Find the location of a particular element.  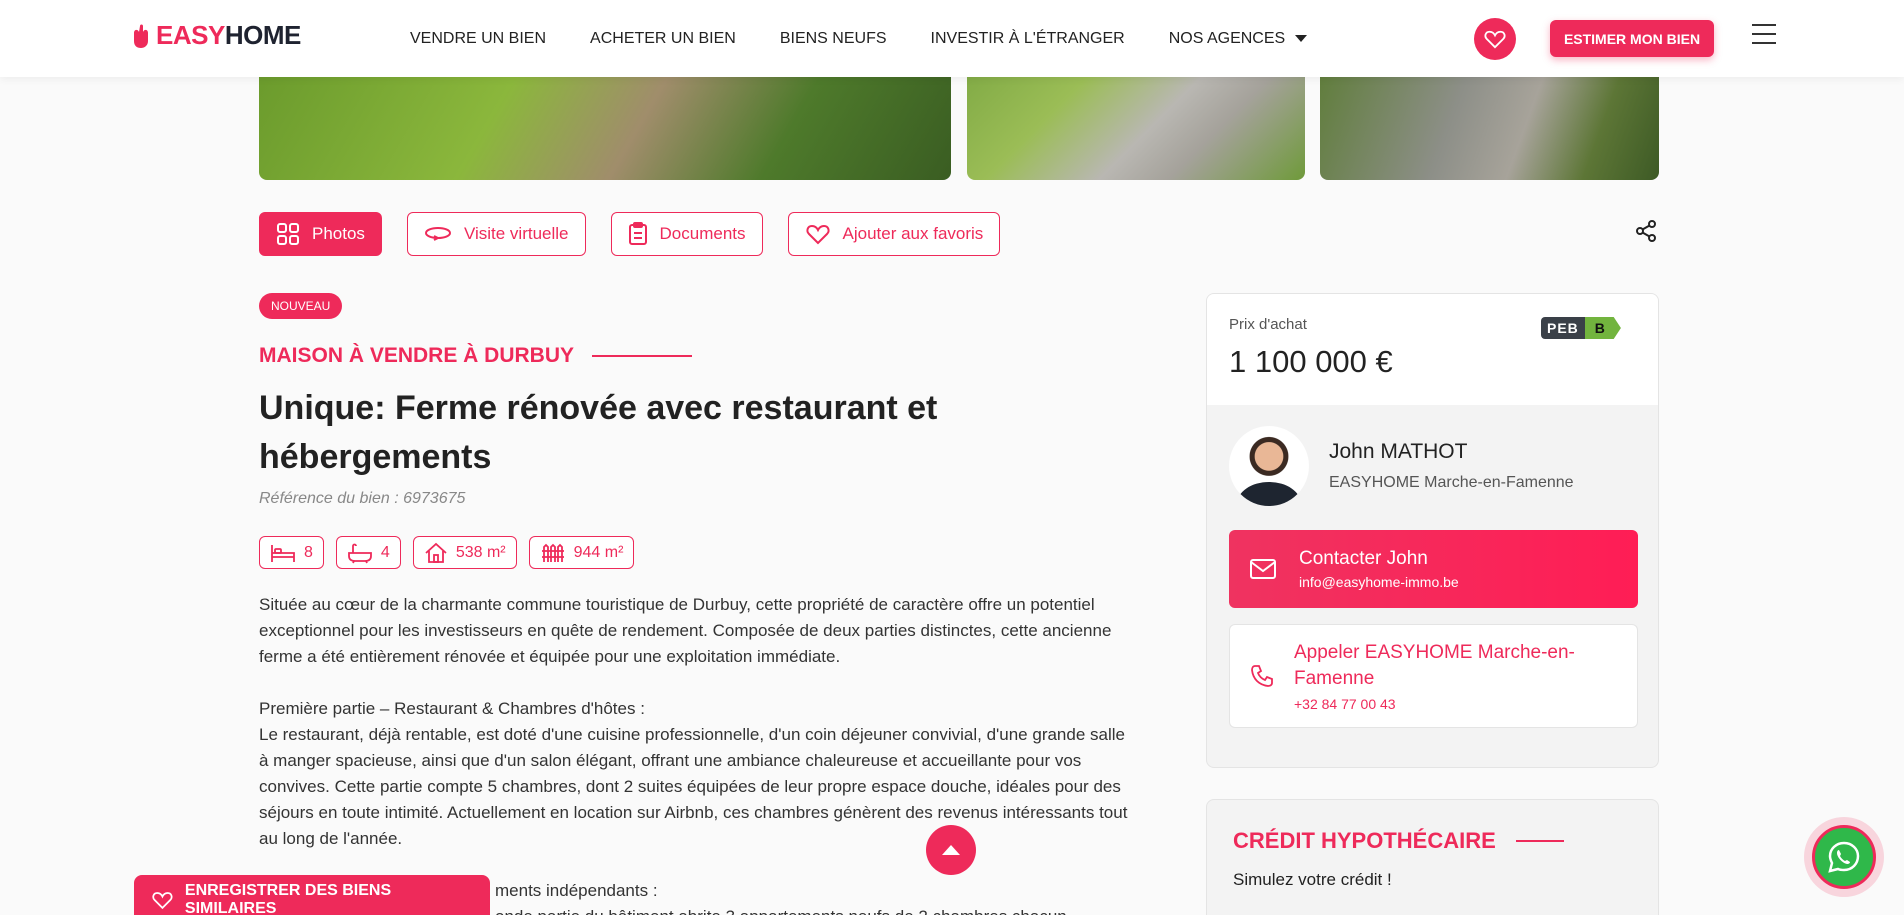

bathrooms-count: 4 is located at coordinates (385, 552).